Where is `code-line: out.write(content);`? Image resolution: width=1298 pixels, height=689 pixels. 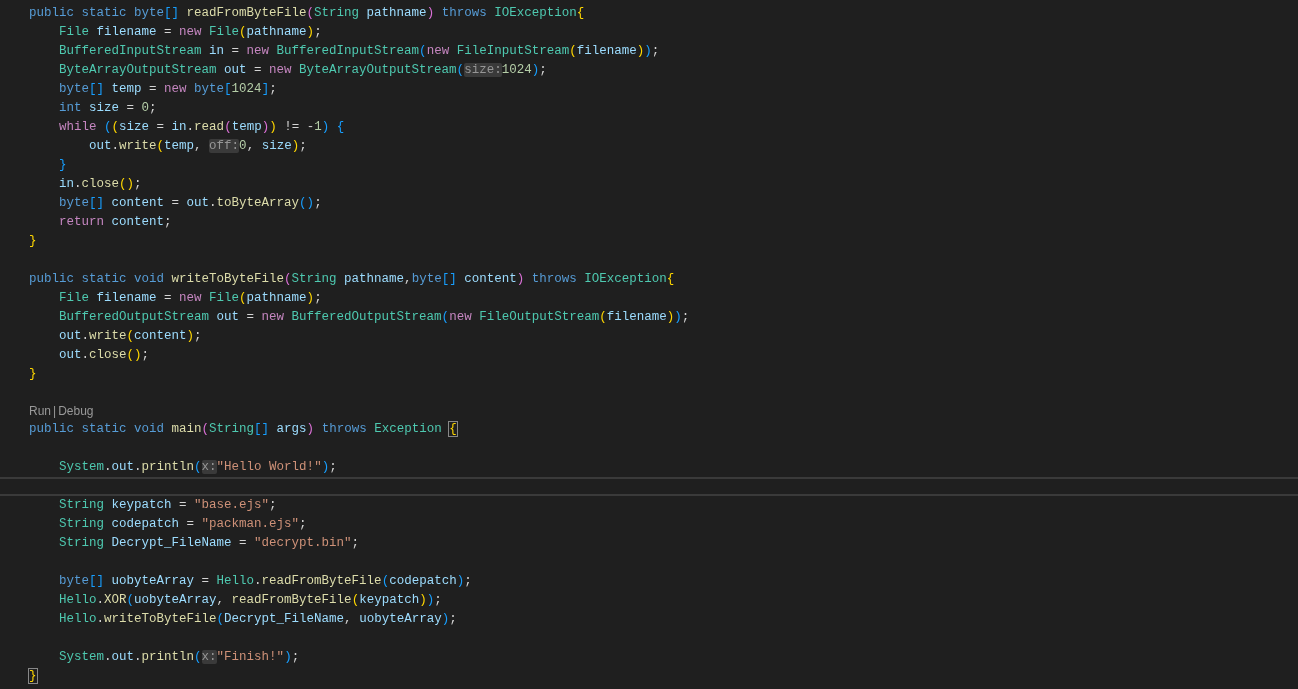 code-line: out.write(content); is located at coordinates (130, 336).